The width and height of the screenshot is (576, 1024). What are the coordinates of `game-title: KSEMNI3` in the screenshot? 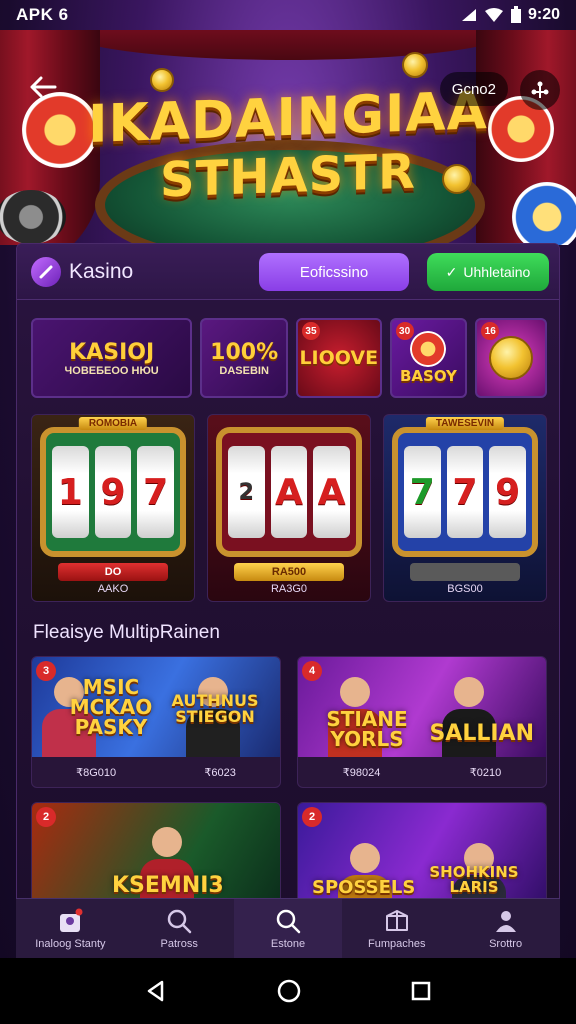 It's located at (168, 885).